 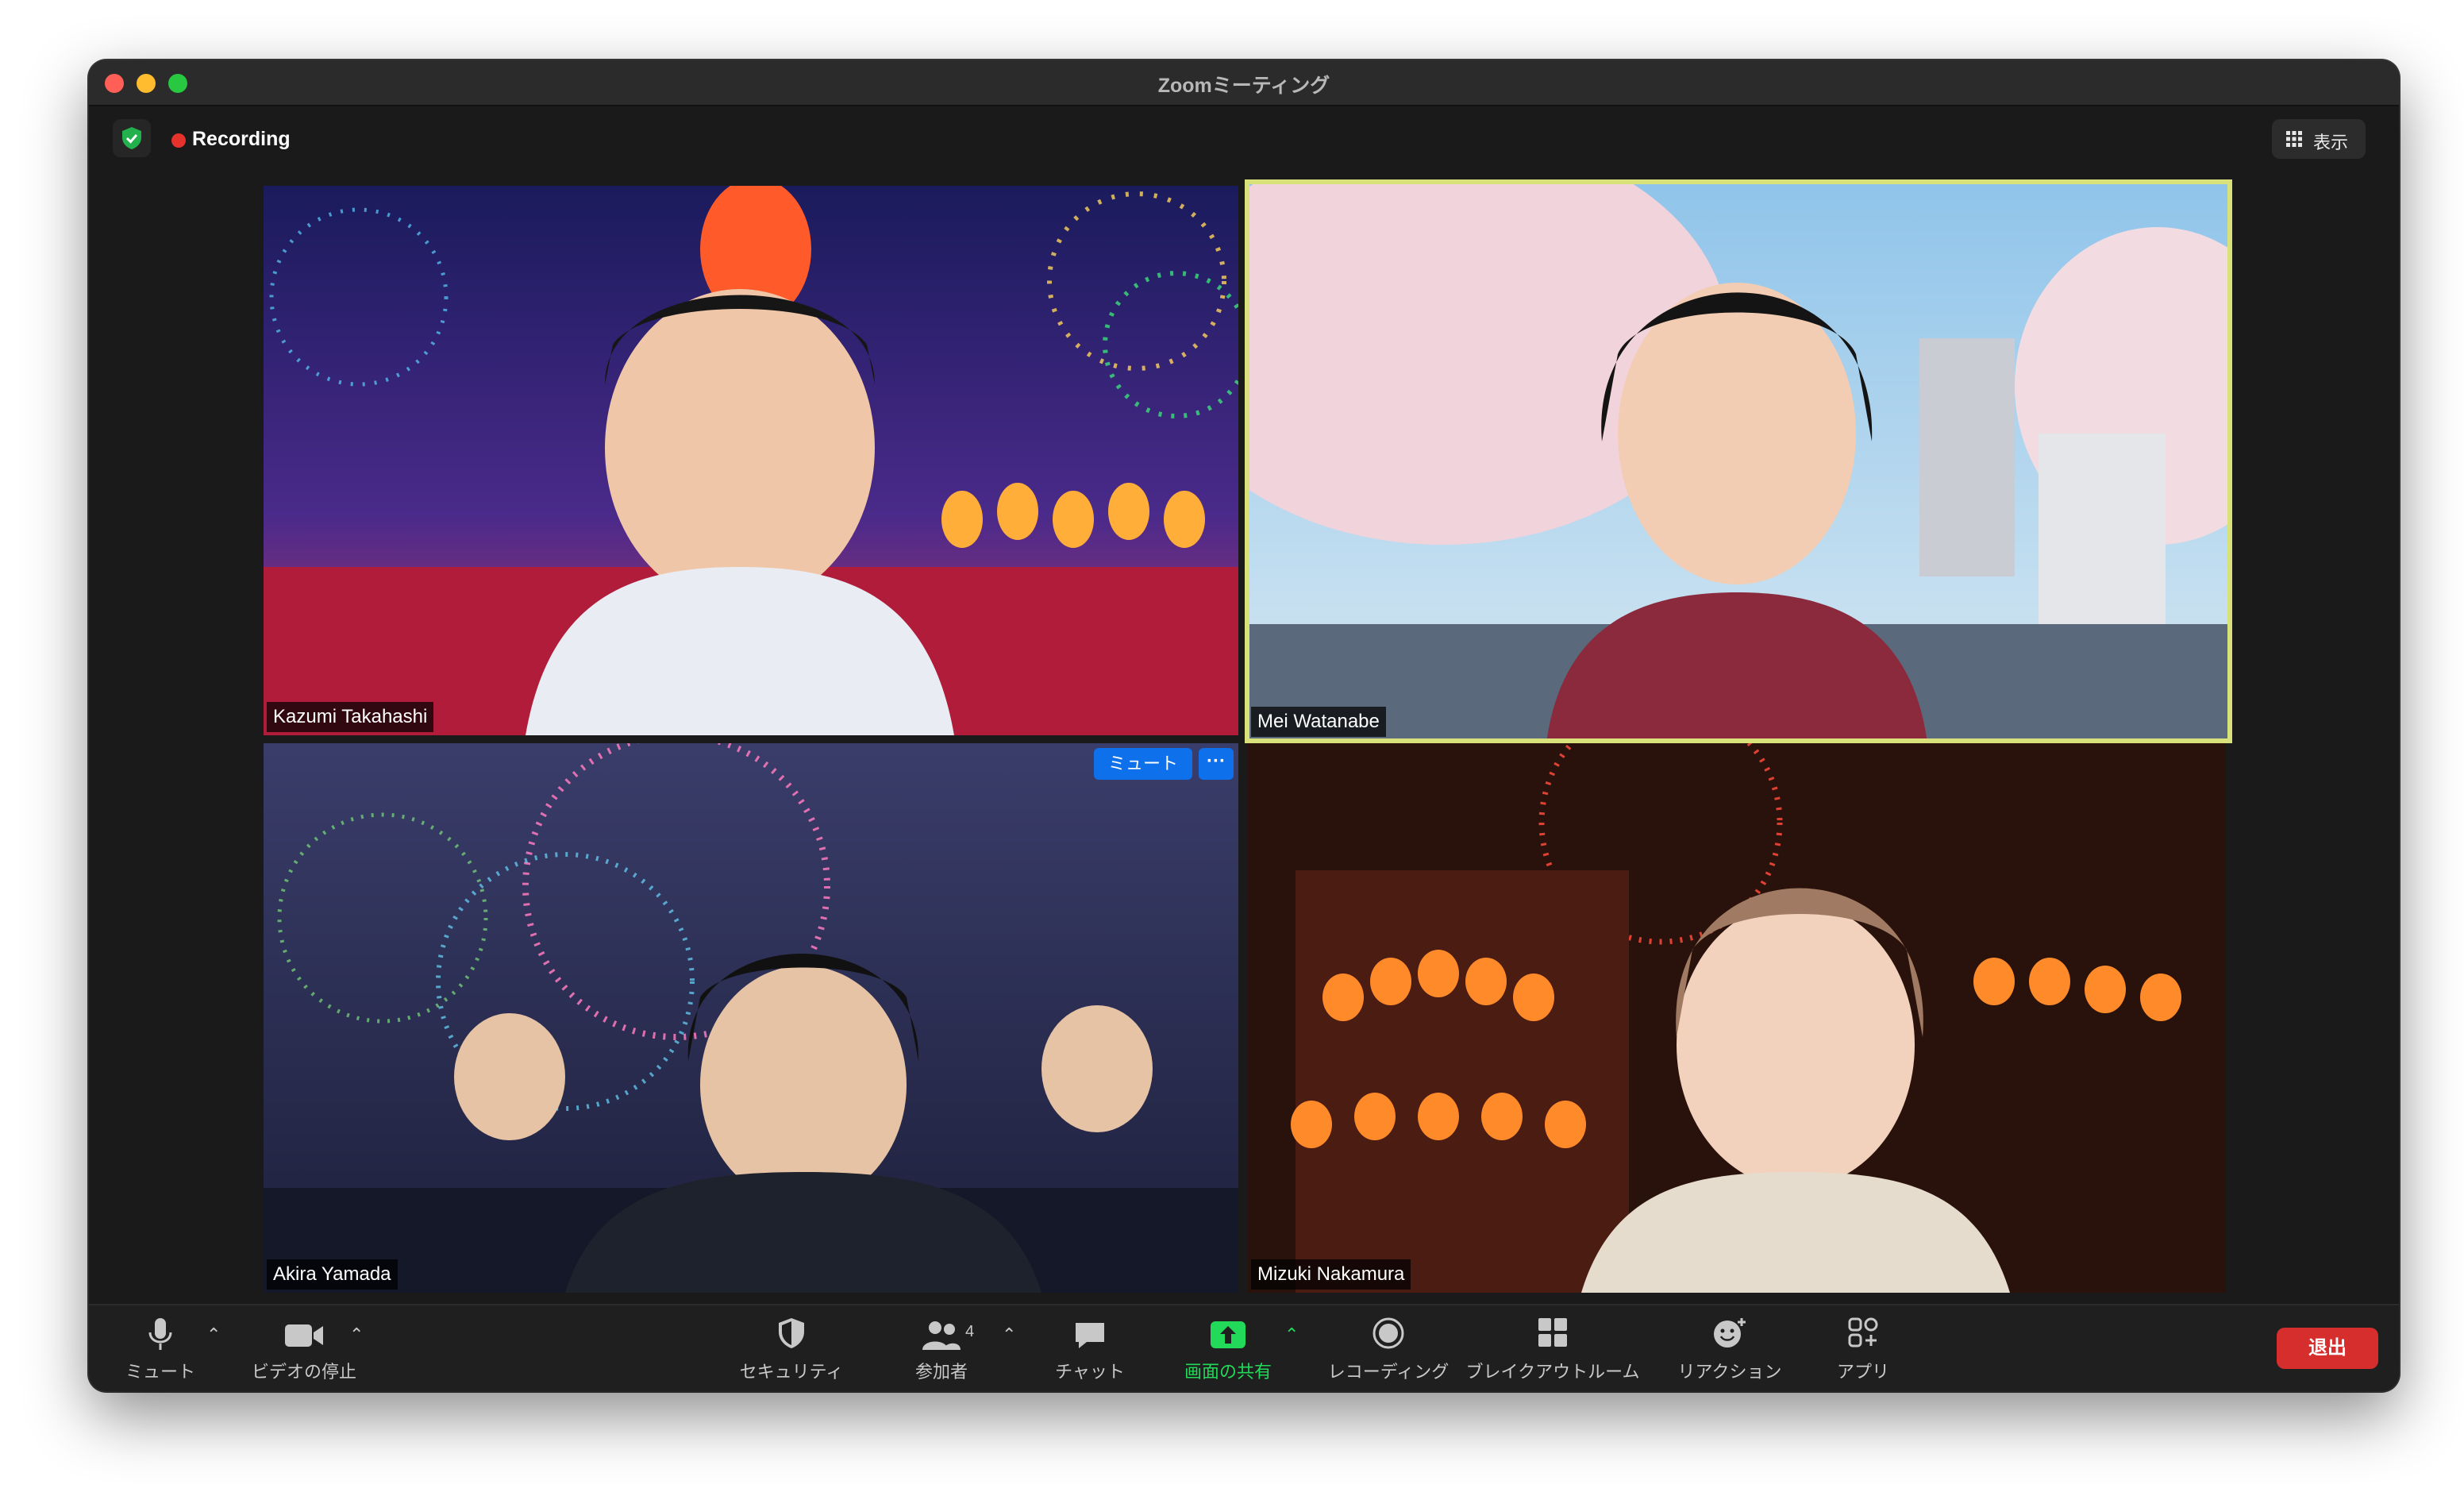 What do you see at coordinates (1228, 1334) in the screenshot?
I see `share-screen-icon` at bounding box center [1228, 1334].